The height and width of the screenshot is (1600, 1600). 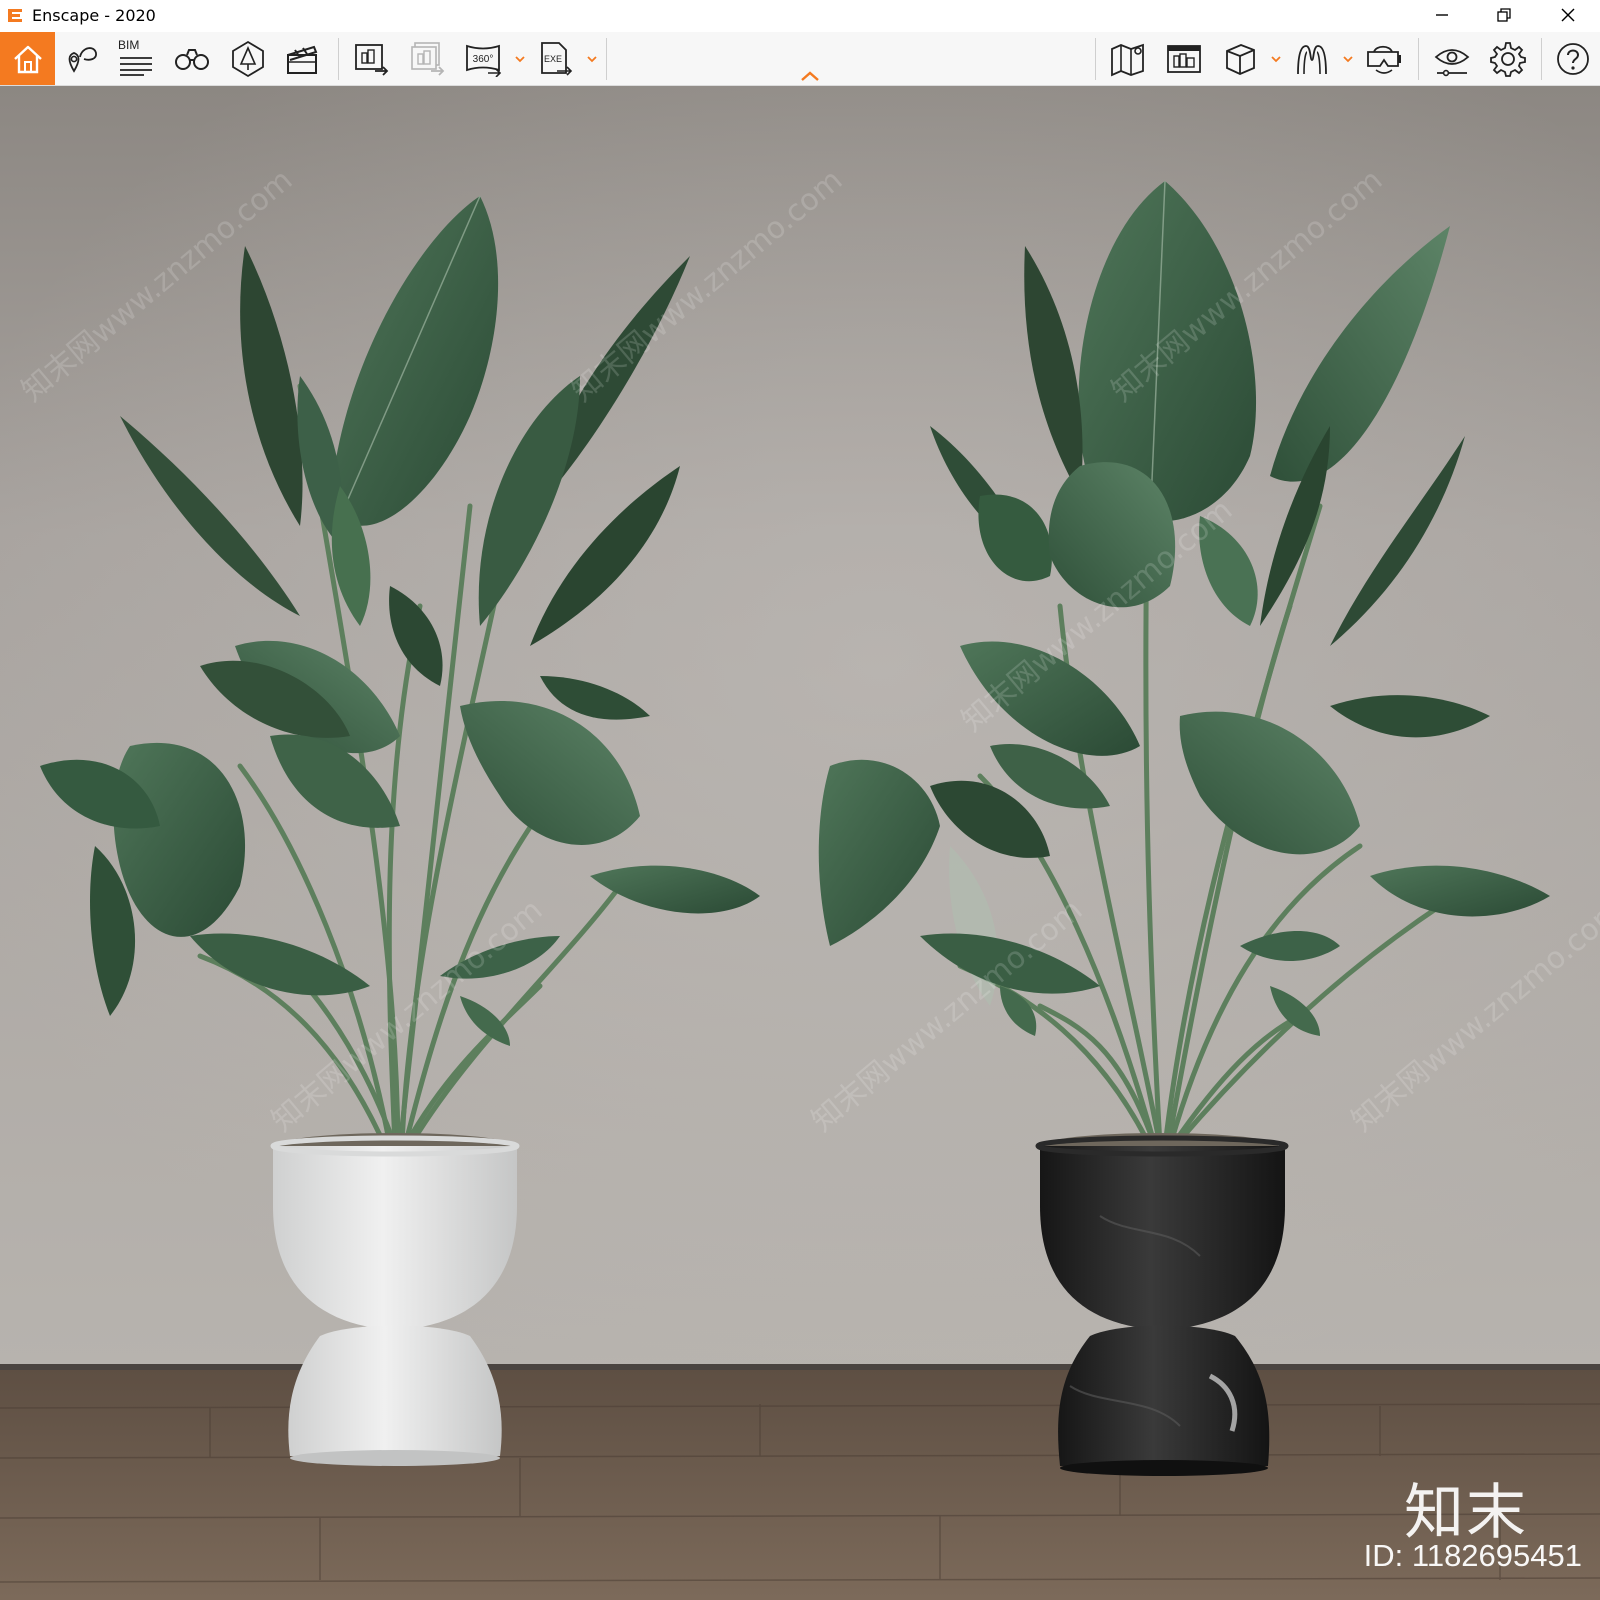 I want to click on vr-headset-icon, so click(x=1384, y=59).